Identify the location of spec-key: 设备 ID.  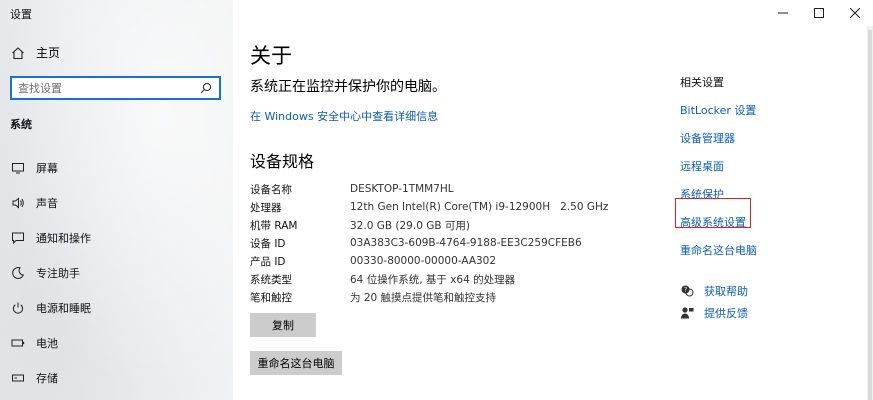
(268, 243).